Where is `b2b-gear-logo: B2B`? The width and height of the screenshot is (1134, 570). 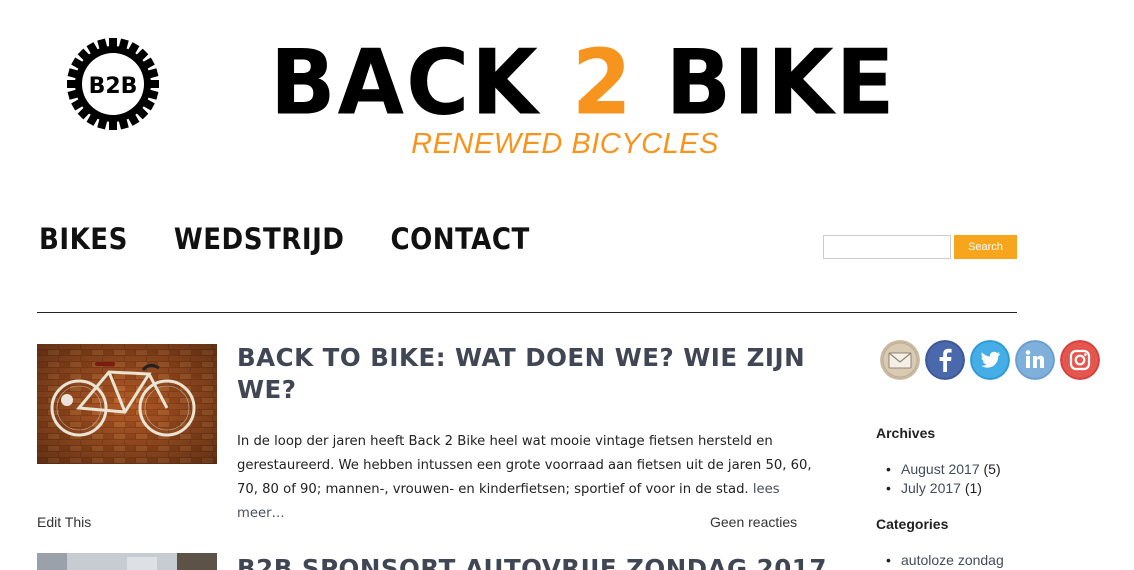
b2b-gear-logo: B2B is located at coordinates (113, 84).